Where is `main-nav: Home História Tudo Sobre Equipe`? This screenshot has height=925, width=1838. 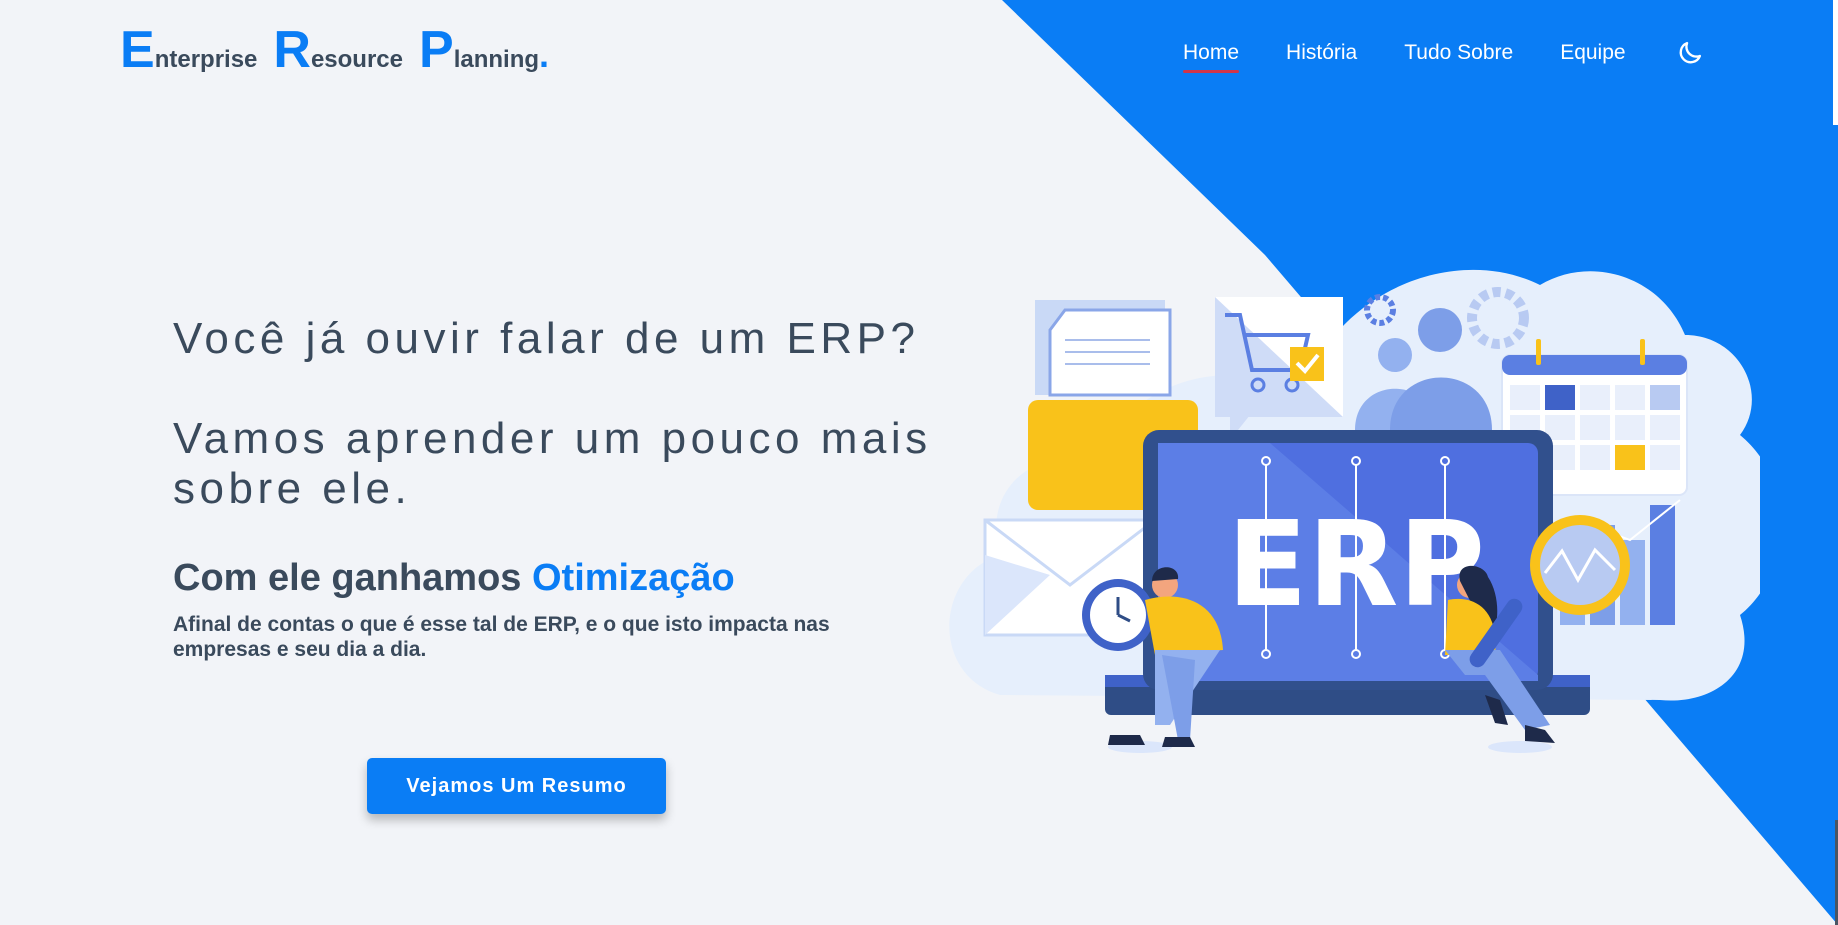
main-nav: Home História Tudo Sobre Equipe is located at coordinates (1445, 54).